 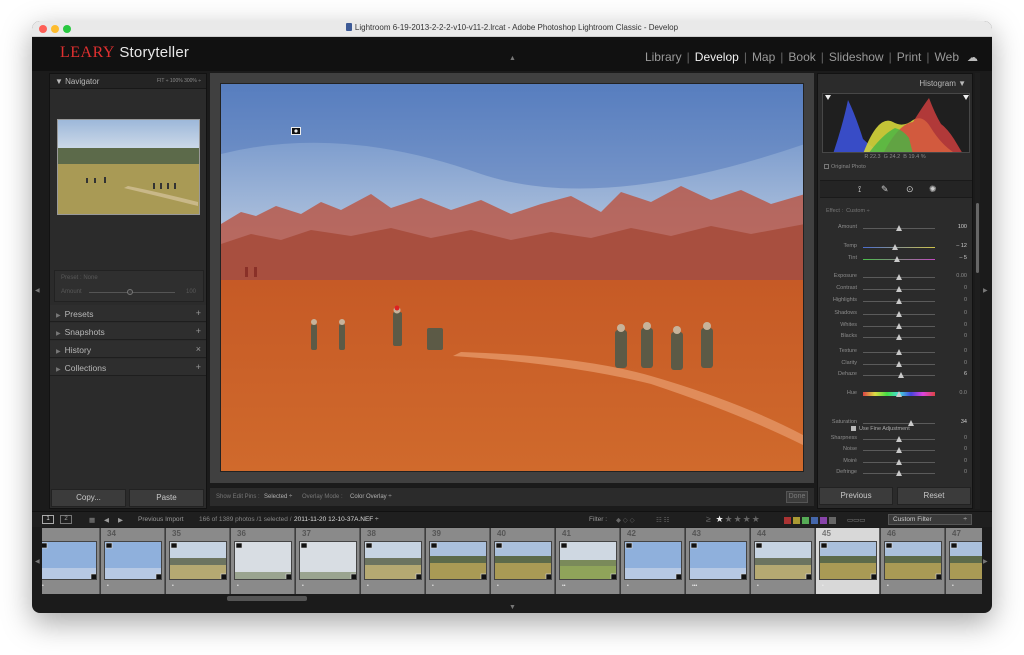 What do you see at coordinates (161, 519) in the screenshot?
I see `filmstrip-source: Previous Import` at bounding box center [161, 519].